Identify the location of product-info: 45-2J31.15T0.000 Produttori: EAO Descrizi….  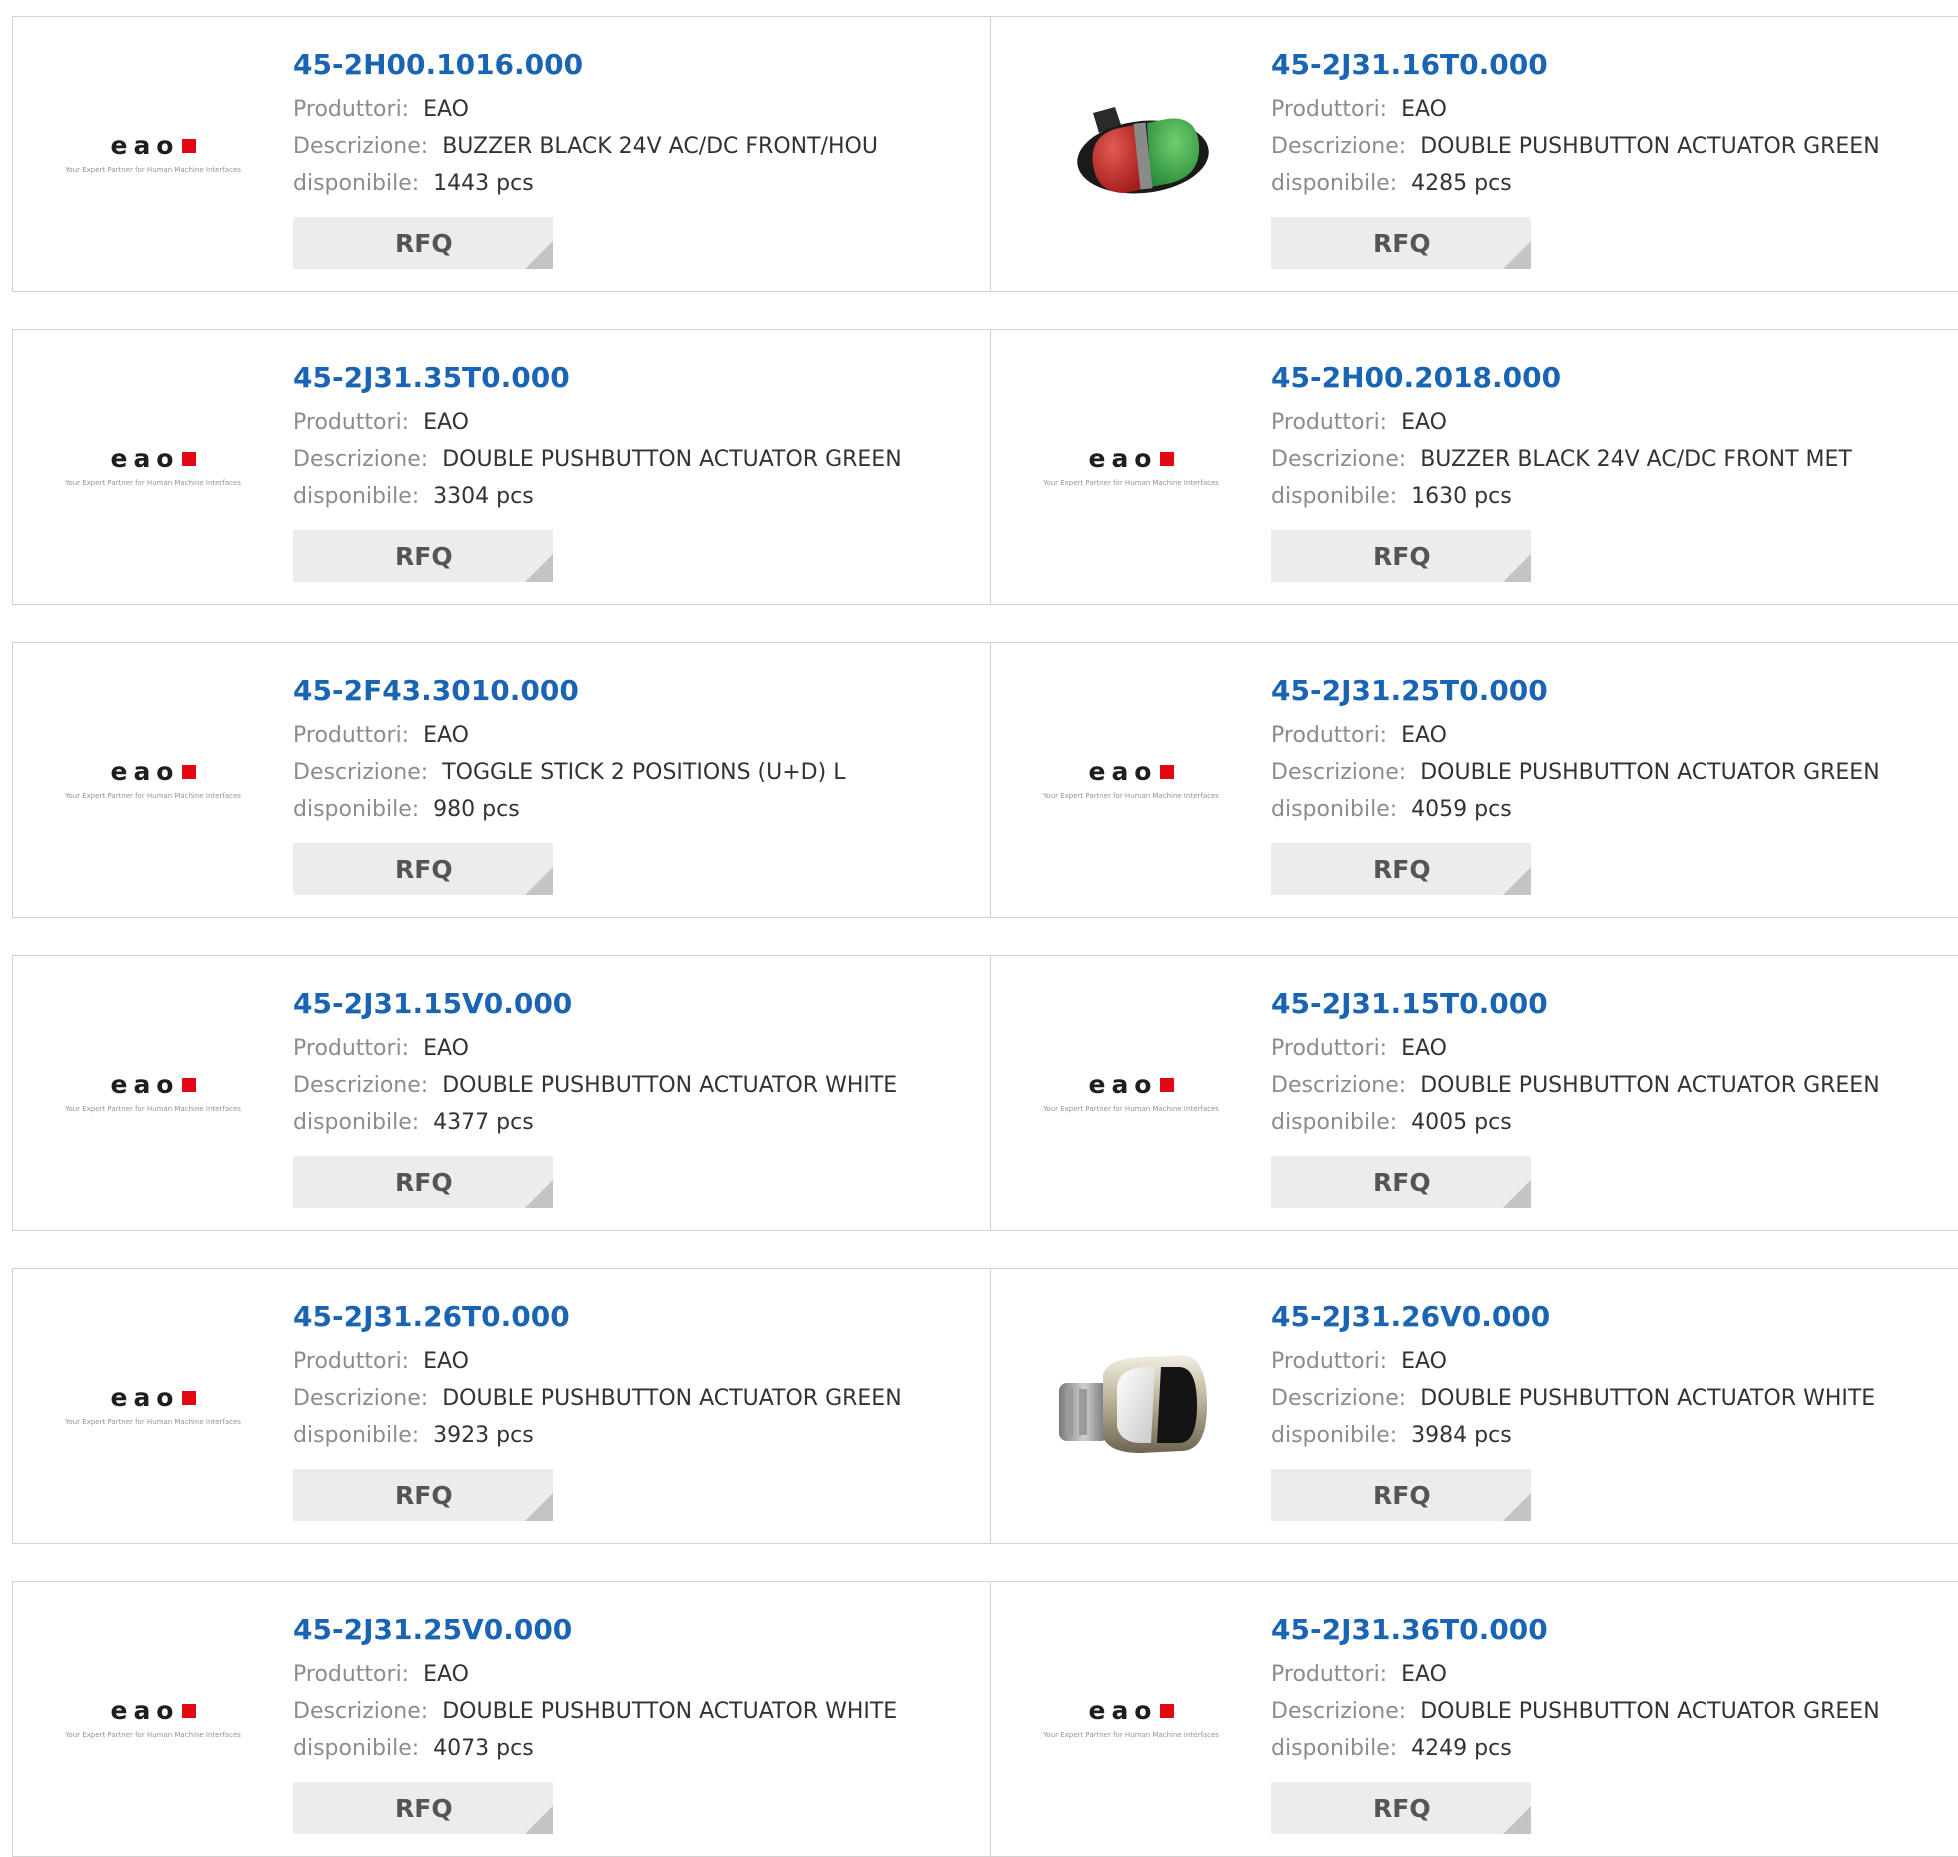
(1614, 1063).